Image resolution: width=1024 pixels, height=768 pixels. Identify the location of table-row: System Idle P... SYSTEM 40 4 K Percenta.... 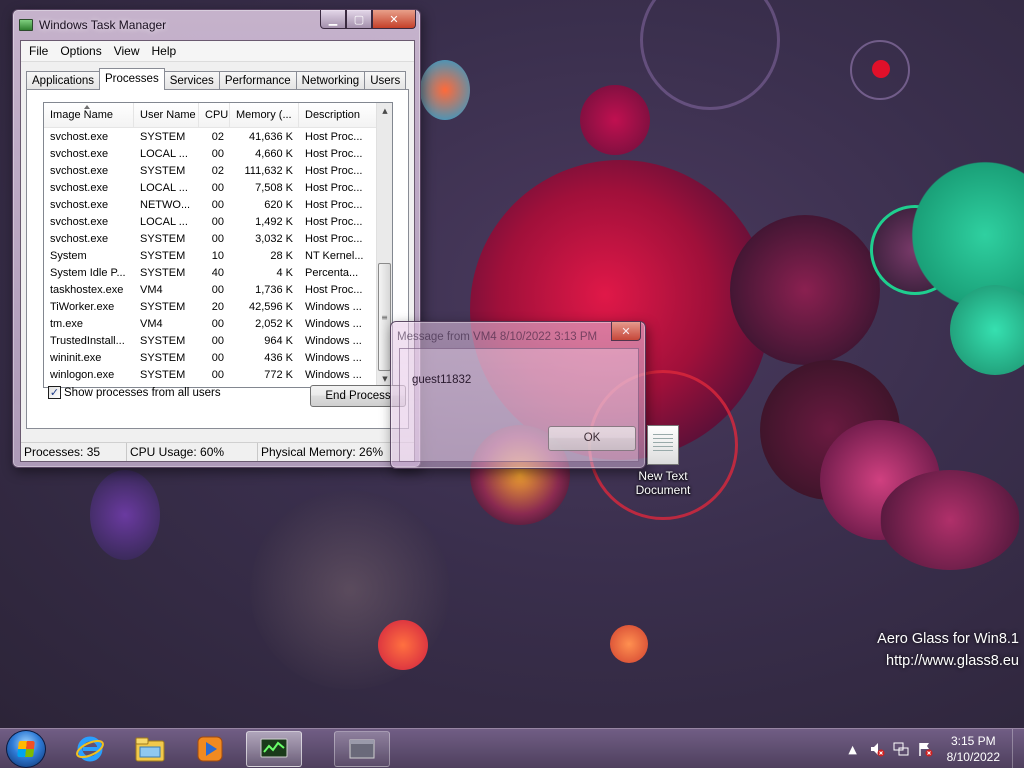
(211, 273).